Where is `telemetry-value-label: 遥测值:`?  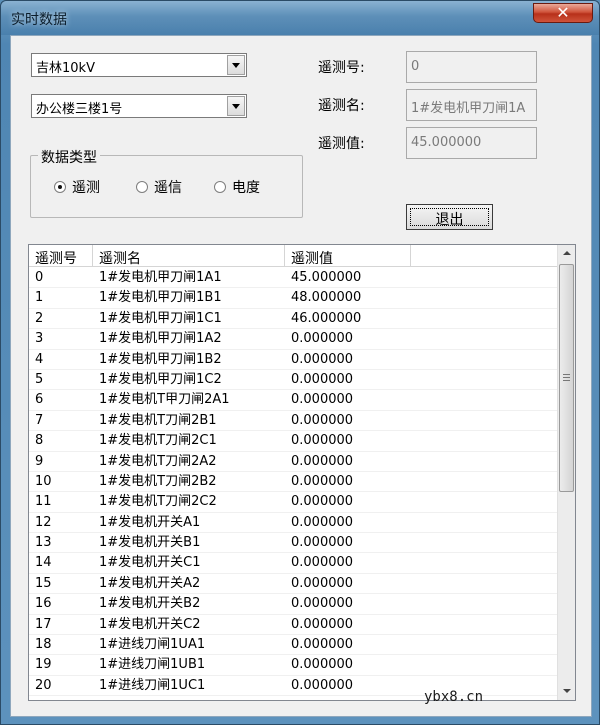 telemetry-value-label: 遥测值: is located at coordinates (341, 144).